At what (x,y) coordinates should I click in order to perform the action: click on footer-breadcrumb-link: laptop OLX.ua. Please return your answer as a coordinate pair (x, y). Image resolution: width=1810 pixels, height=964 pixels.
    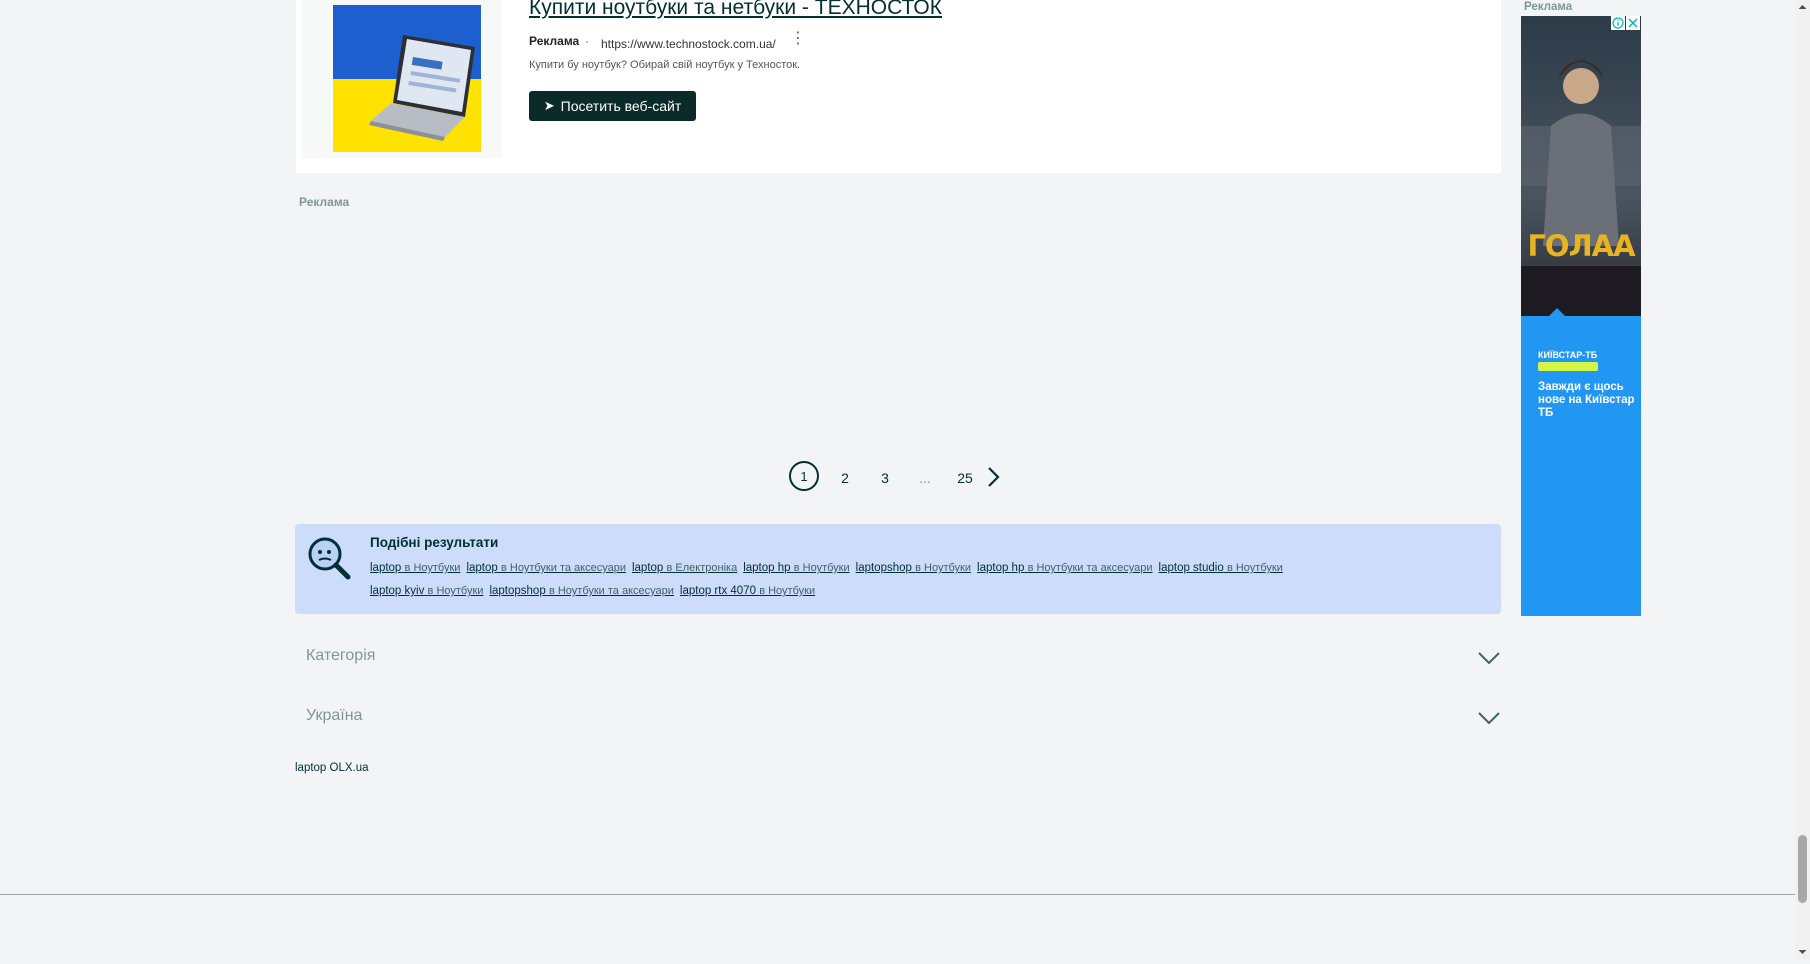
    Looking at the image, I should click on (332, 768).